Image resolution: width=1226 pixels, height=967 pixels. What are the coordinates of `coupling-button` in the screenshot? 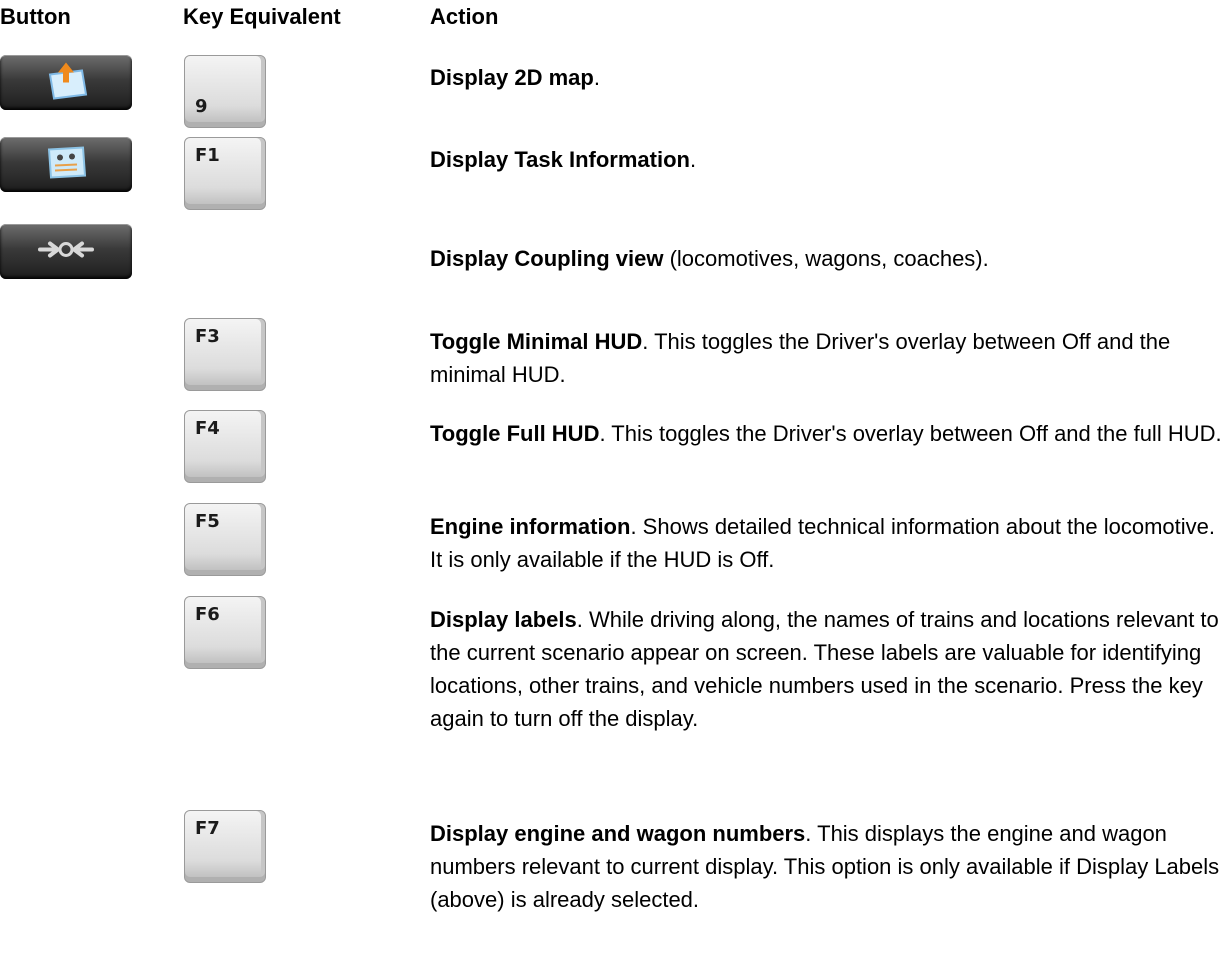 It's located at (66, 251).